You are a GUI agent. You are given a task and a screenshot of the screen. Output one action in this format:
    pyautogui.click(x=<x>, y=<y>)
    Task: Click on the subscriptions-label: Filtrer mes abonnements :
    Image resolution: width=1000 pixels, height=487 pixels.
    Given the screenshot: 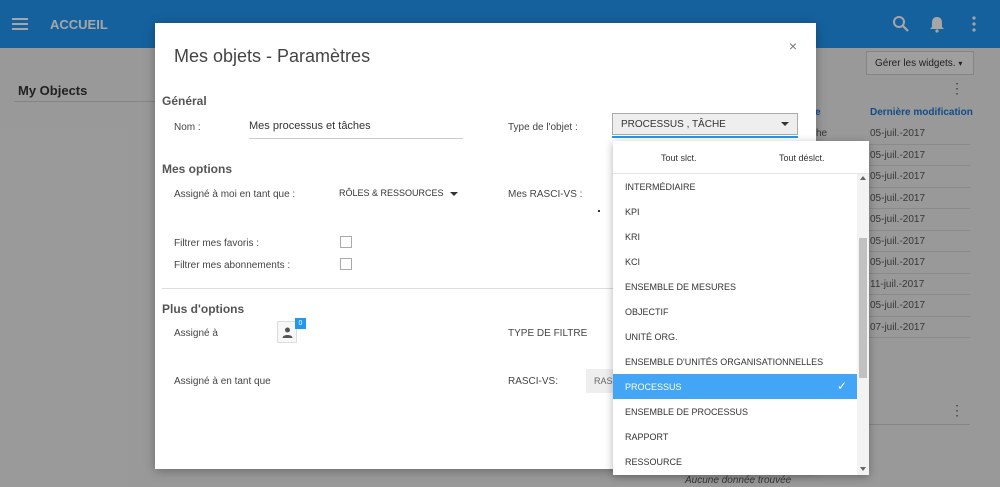 What is the action you would take?
    pyautogui.click(x=232, y=265)
    